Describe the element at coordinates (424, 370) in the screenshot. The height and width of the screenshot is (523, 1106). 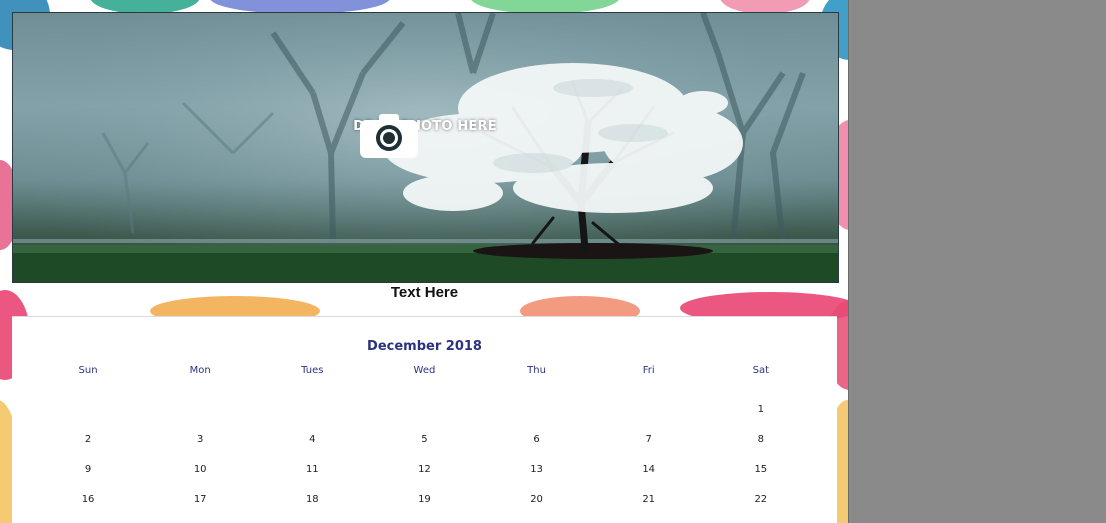
I see `weekday-header: Wed` at that location.